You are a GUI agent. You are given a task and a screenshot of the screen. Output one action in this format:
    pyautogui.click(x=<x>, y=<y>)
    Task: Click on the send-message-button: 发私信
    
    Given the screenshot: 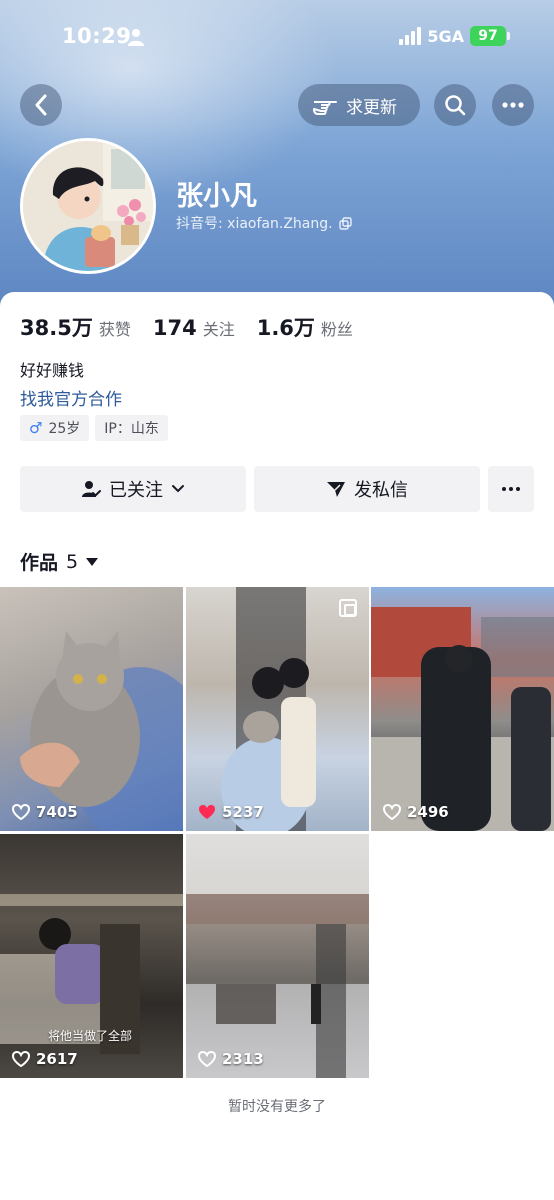 What is the action you would take?
    pyautogui.click(x=367, y=489)
    